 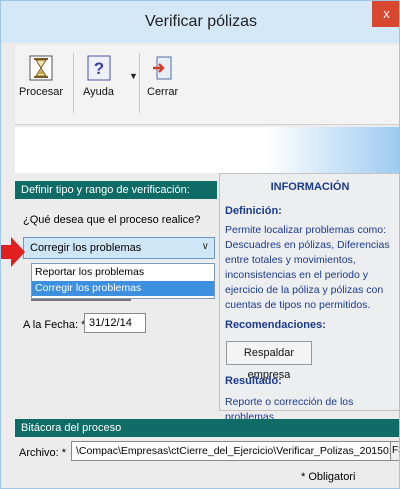 What do you see at coordinates (41, 68) in the screenshot?
I see `hourglass-icon` at bounding box center [41, 68].